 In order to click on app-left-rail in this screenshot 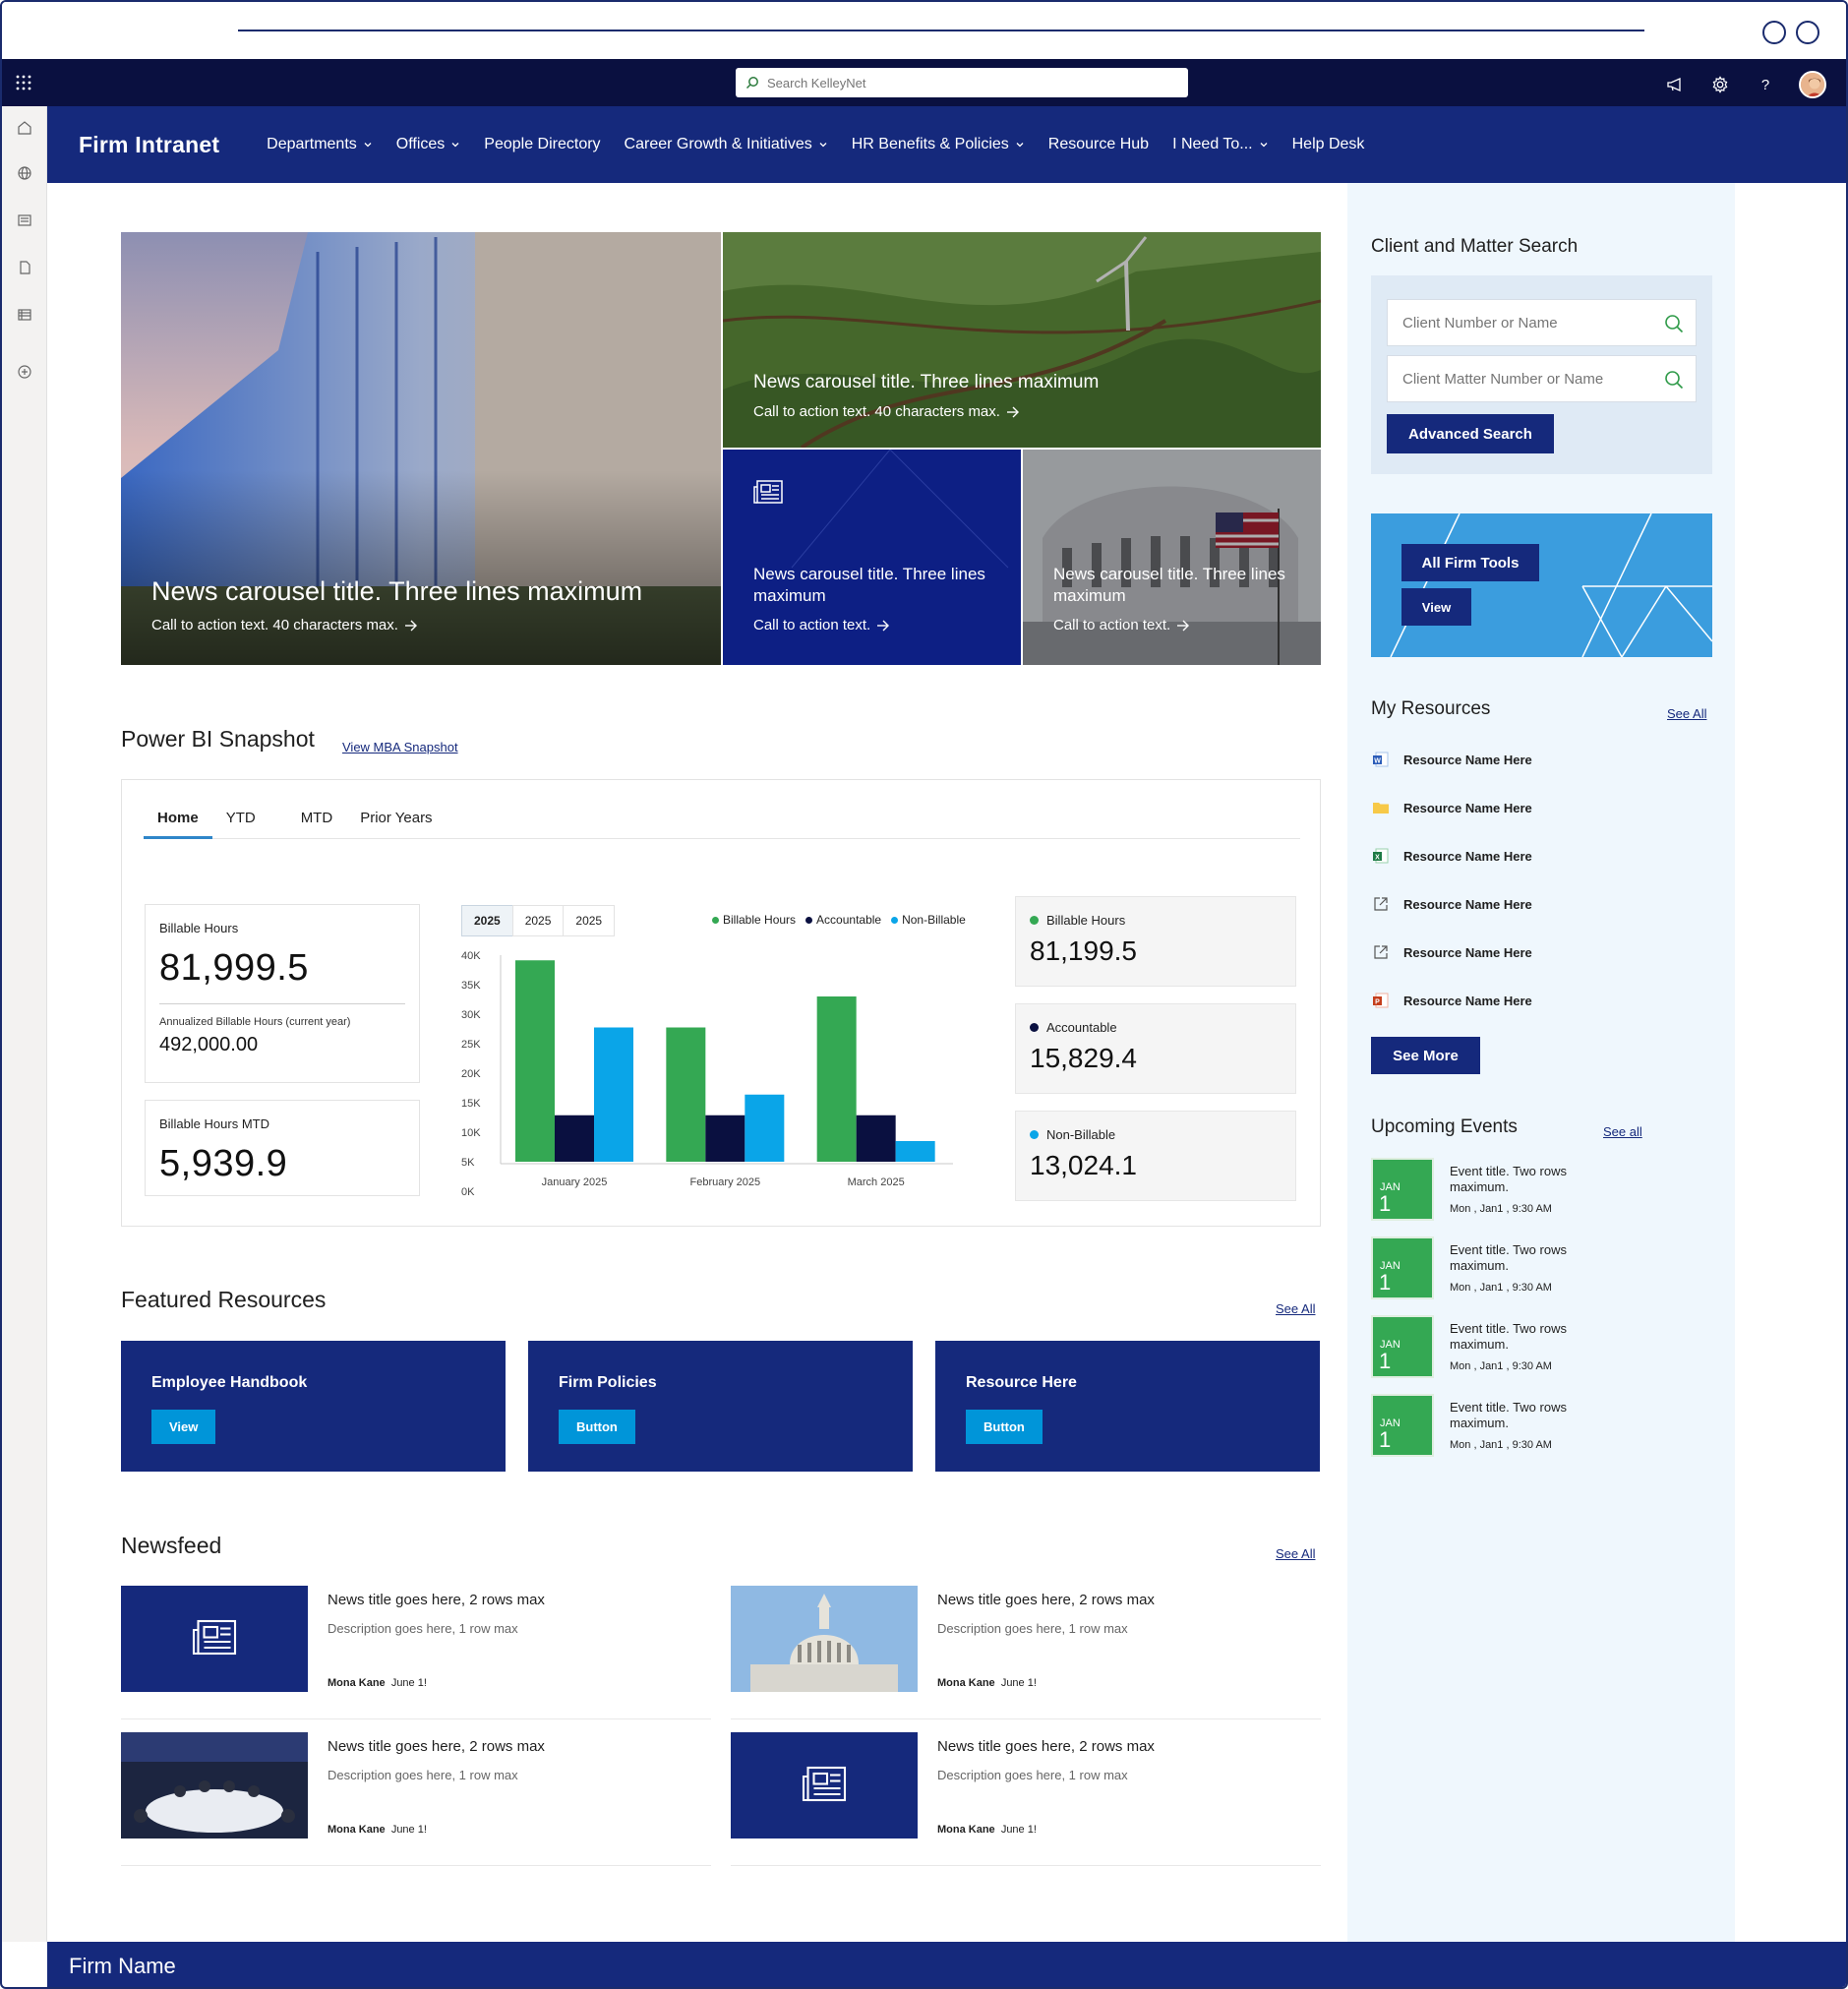, I will do `click(24, 1024)`.